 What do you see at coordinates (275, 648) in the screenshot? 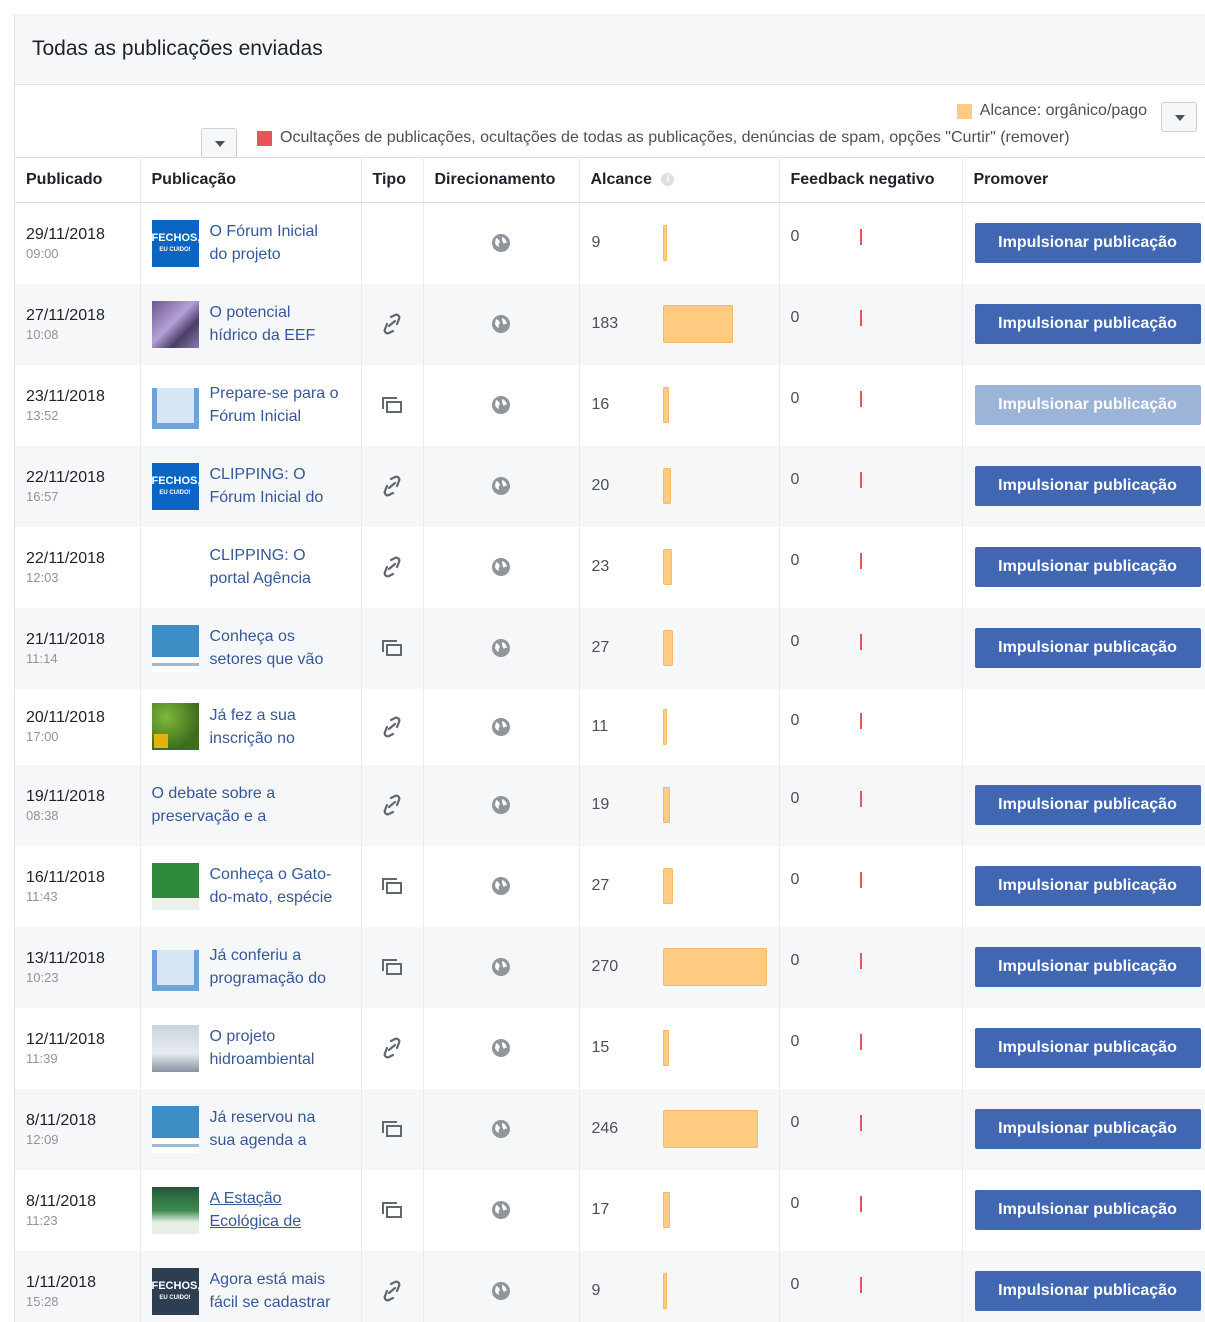
I see `post-link: Conheça os setores que vão` at bounding box center [275, 648].